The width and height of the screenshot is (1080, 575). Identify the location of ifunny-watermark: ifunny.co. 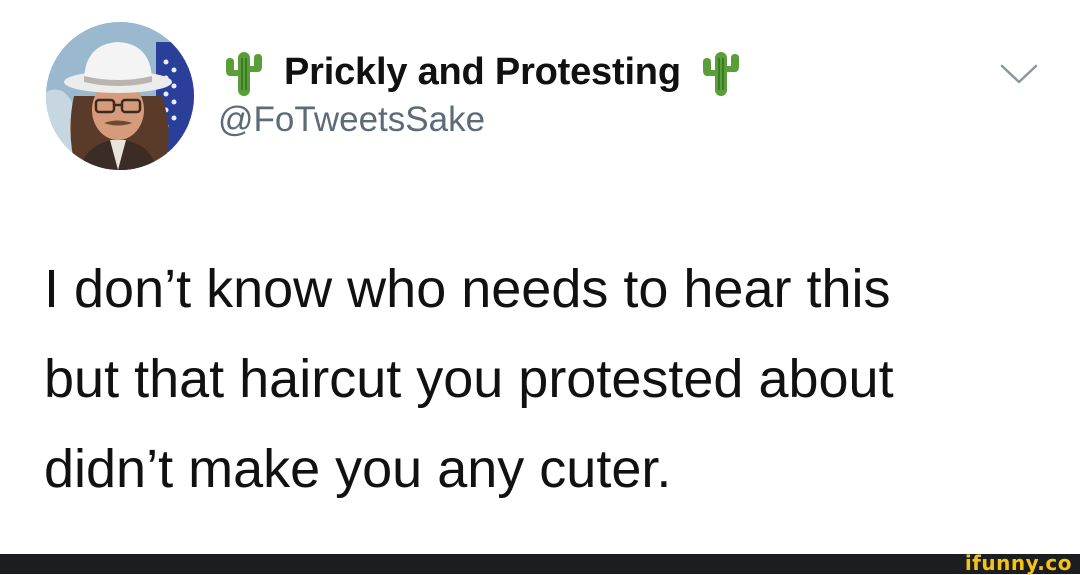
(1018, 563).